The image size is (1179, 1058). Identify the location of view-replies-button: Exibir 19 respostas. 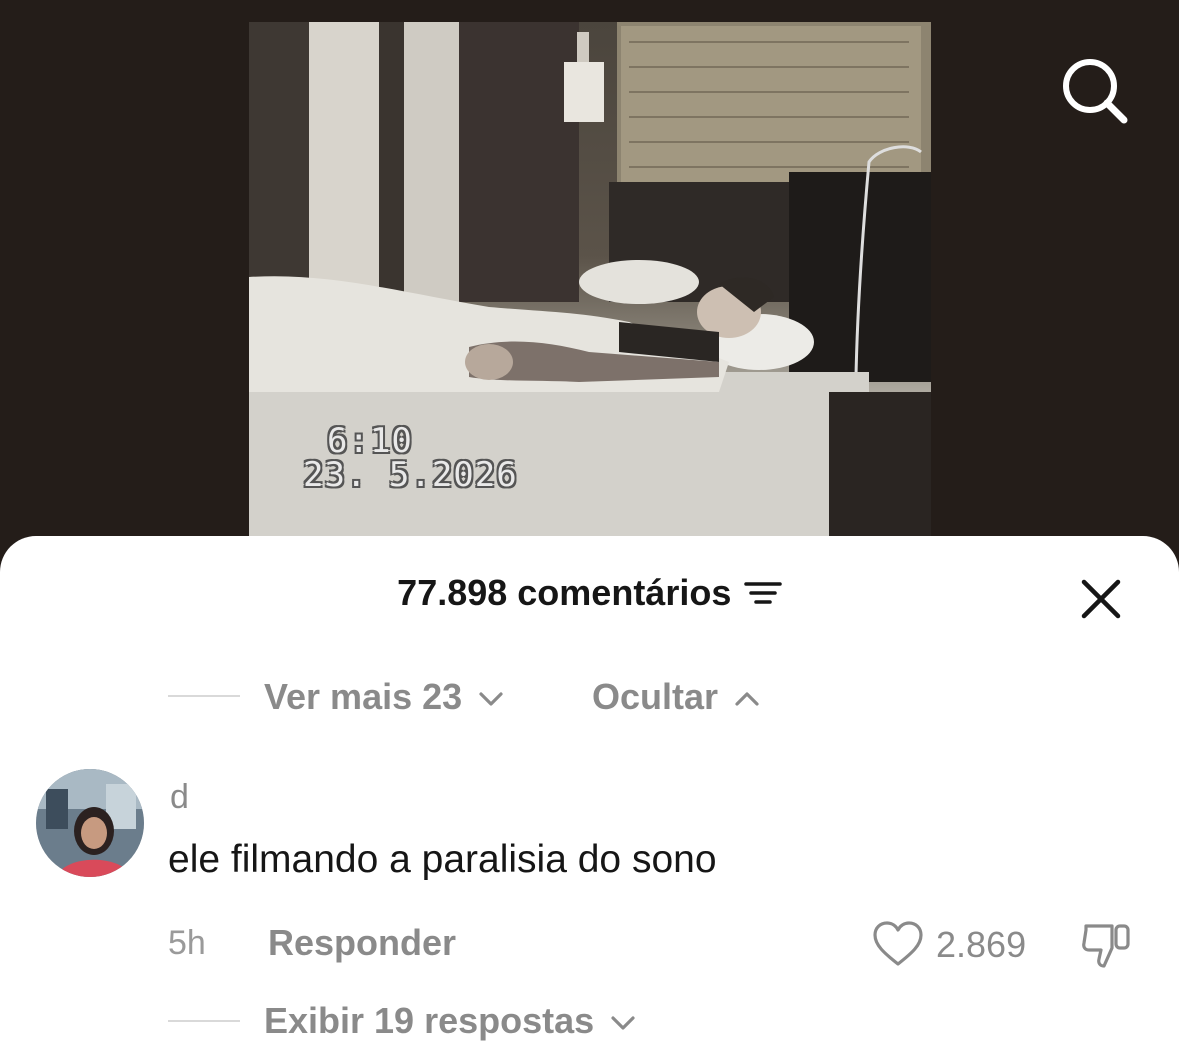
(450, 1021).